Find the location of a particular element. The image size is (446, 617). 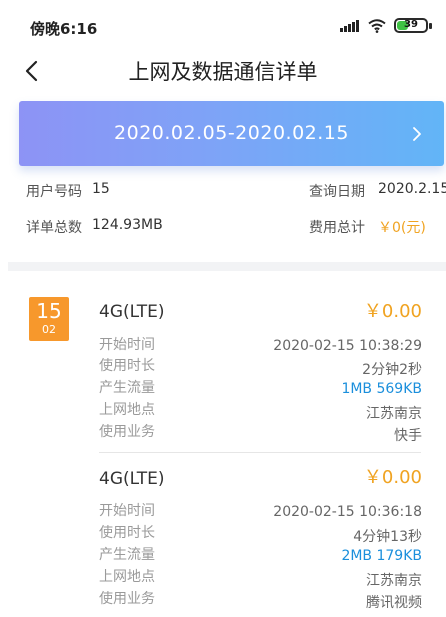

signal-icon is located at coordinates (349, 25).